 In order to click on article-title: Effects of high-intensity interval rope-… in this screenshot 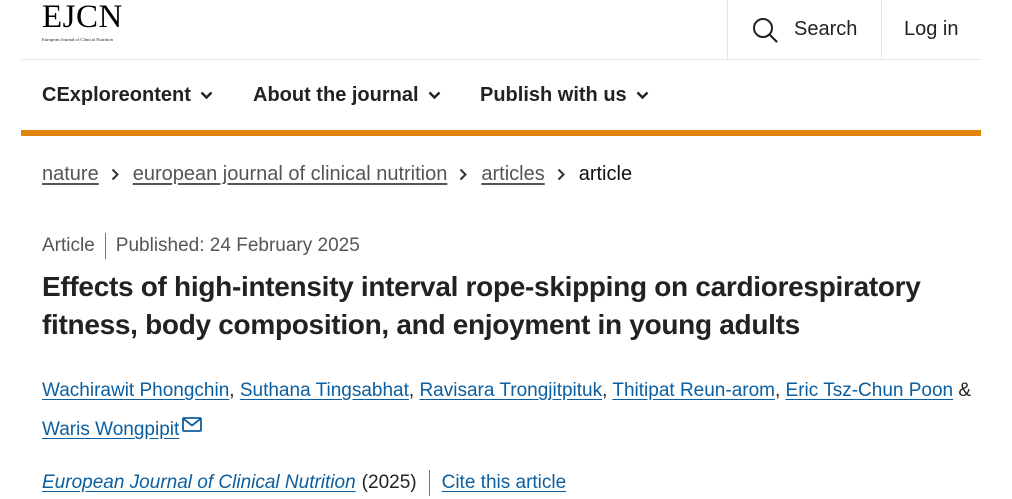, I will do `click(481, 305)`.